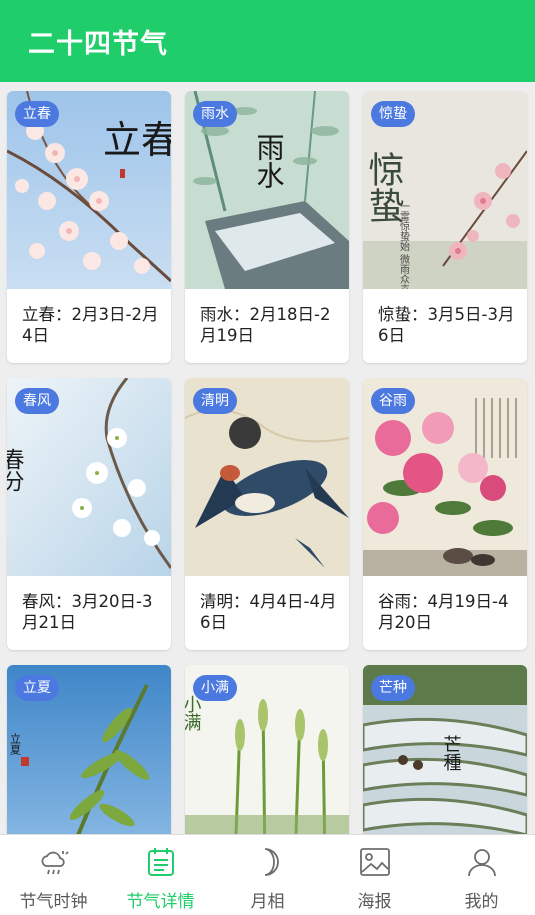 Image resolution: width=535 pixels, height=915 pixels. I want to click on tag-badge: 谷雨, so click(393, 401).